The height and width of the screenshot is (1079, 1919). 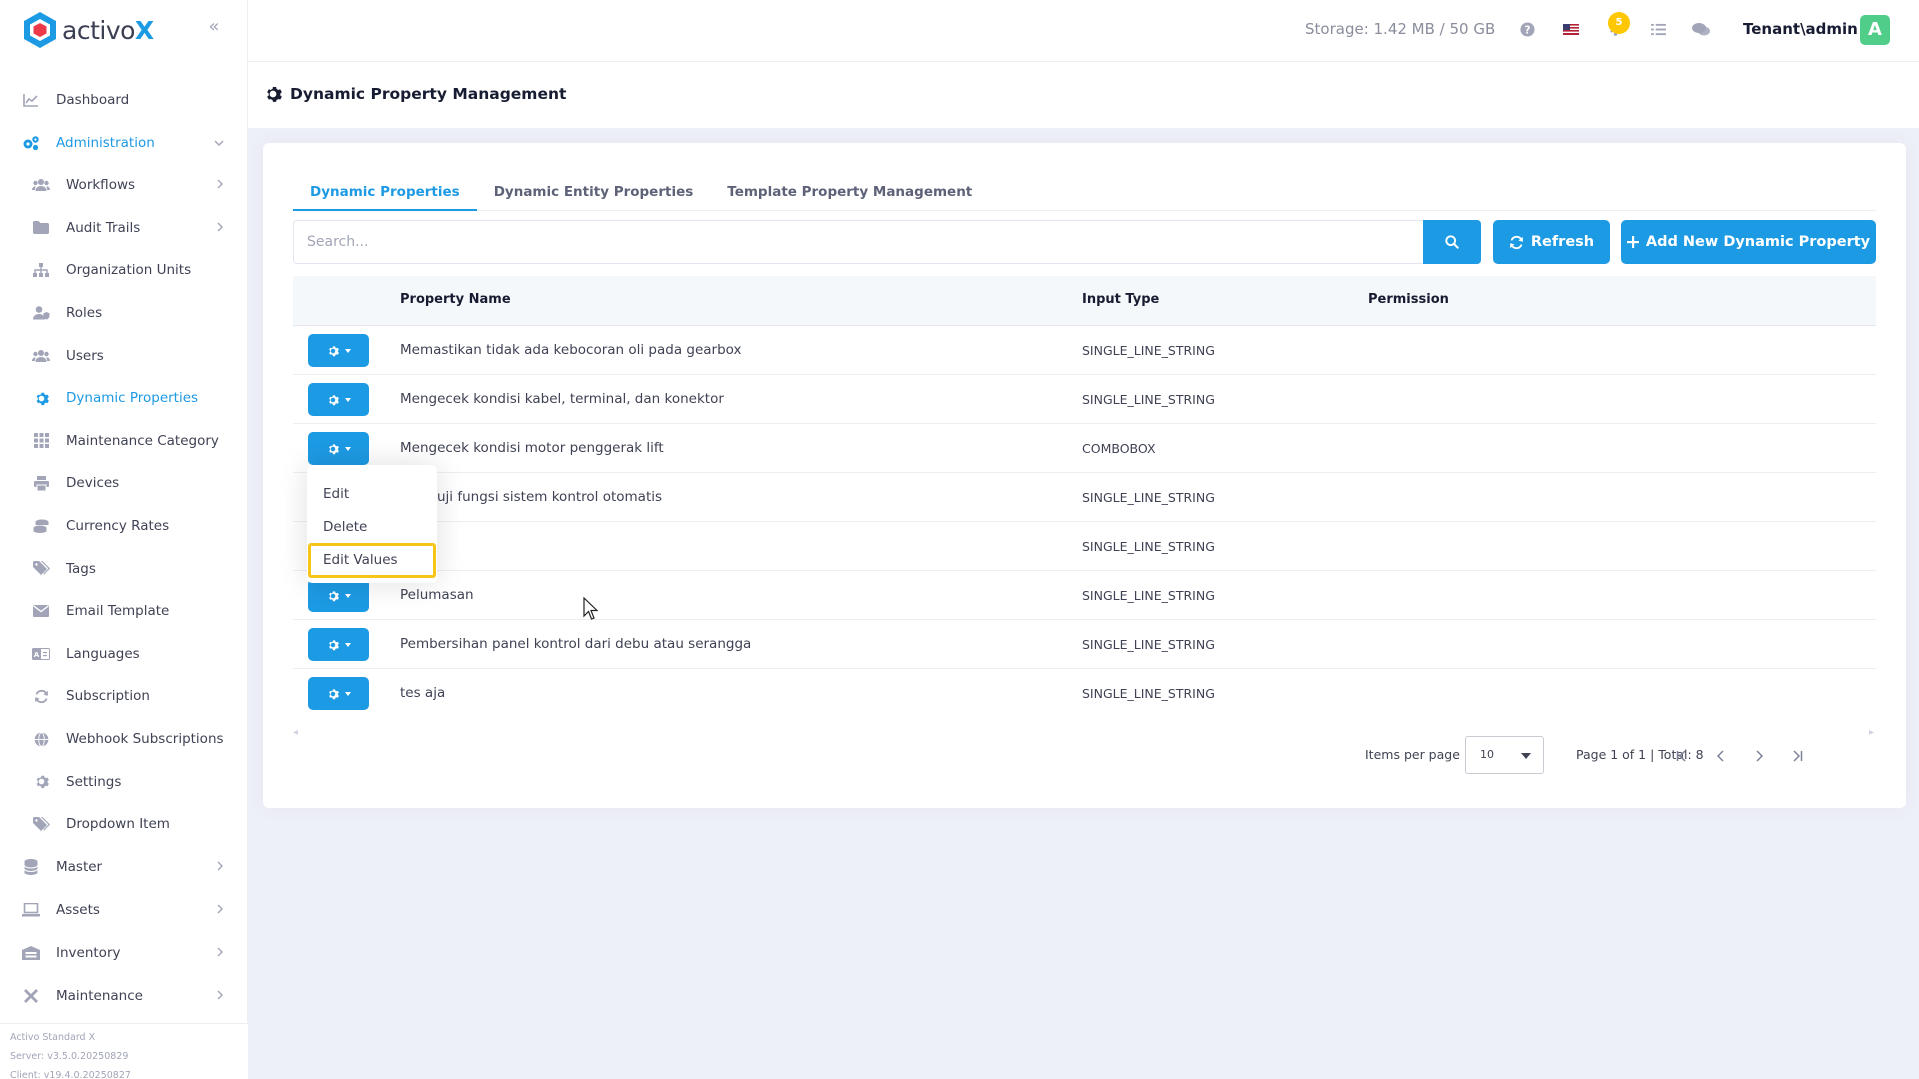 I want to click on sidebar-item-label: Tags, so click(x=81, y=568).